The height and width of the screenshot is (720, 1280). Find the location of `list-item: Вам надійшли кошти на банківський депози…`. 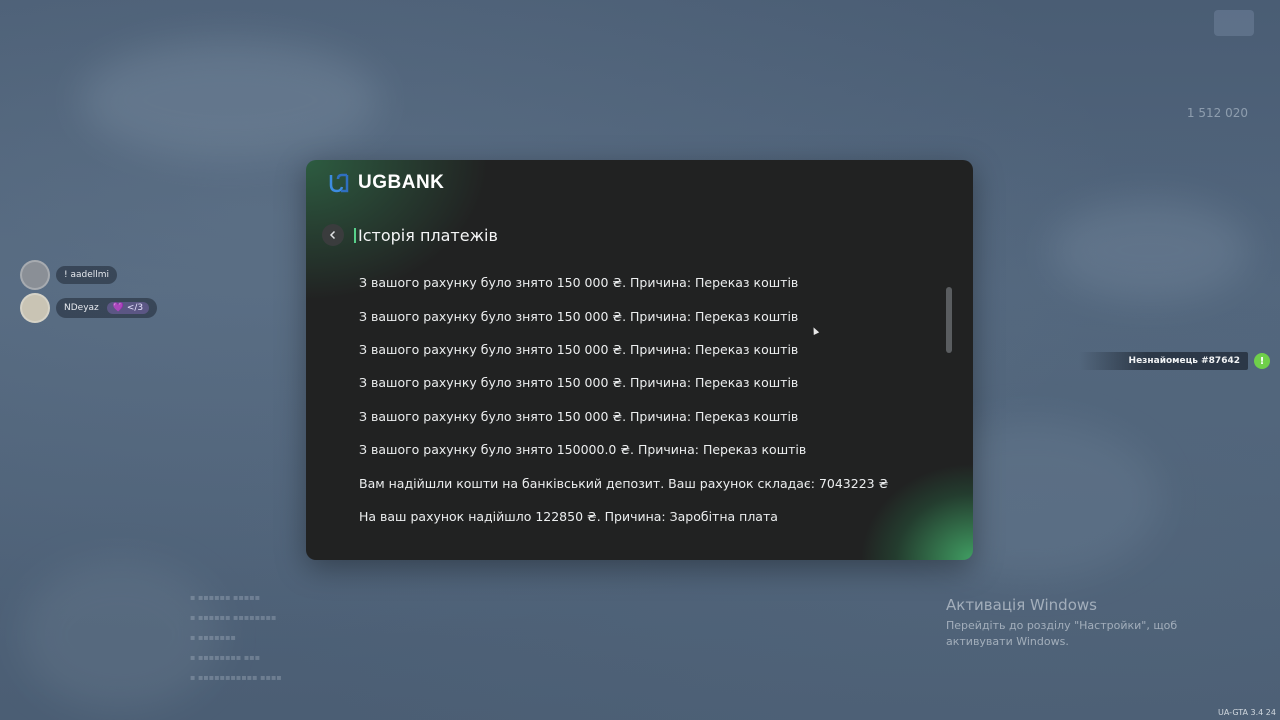

list-item: Вам надійшли кошти на банківський депози… is located at coordinates (624, 483).